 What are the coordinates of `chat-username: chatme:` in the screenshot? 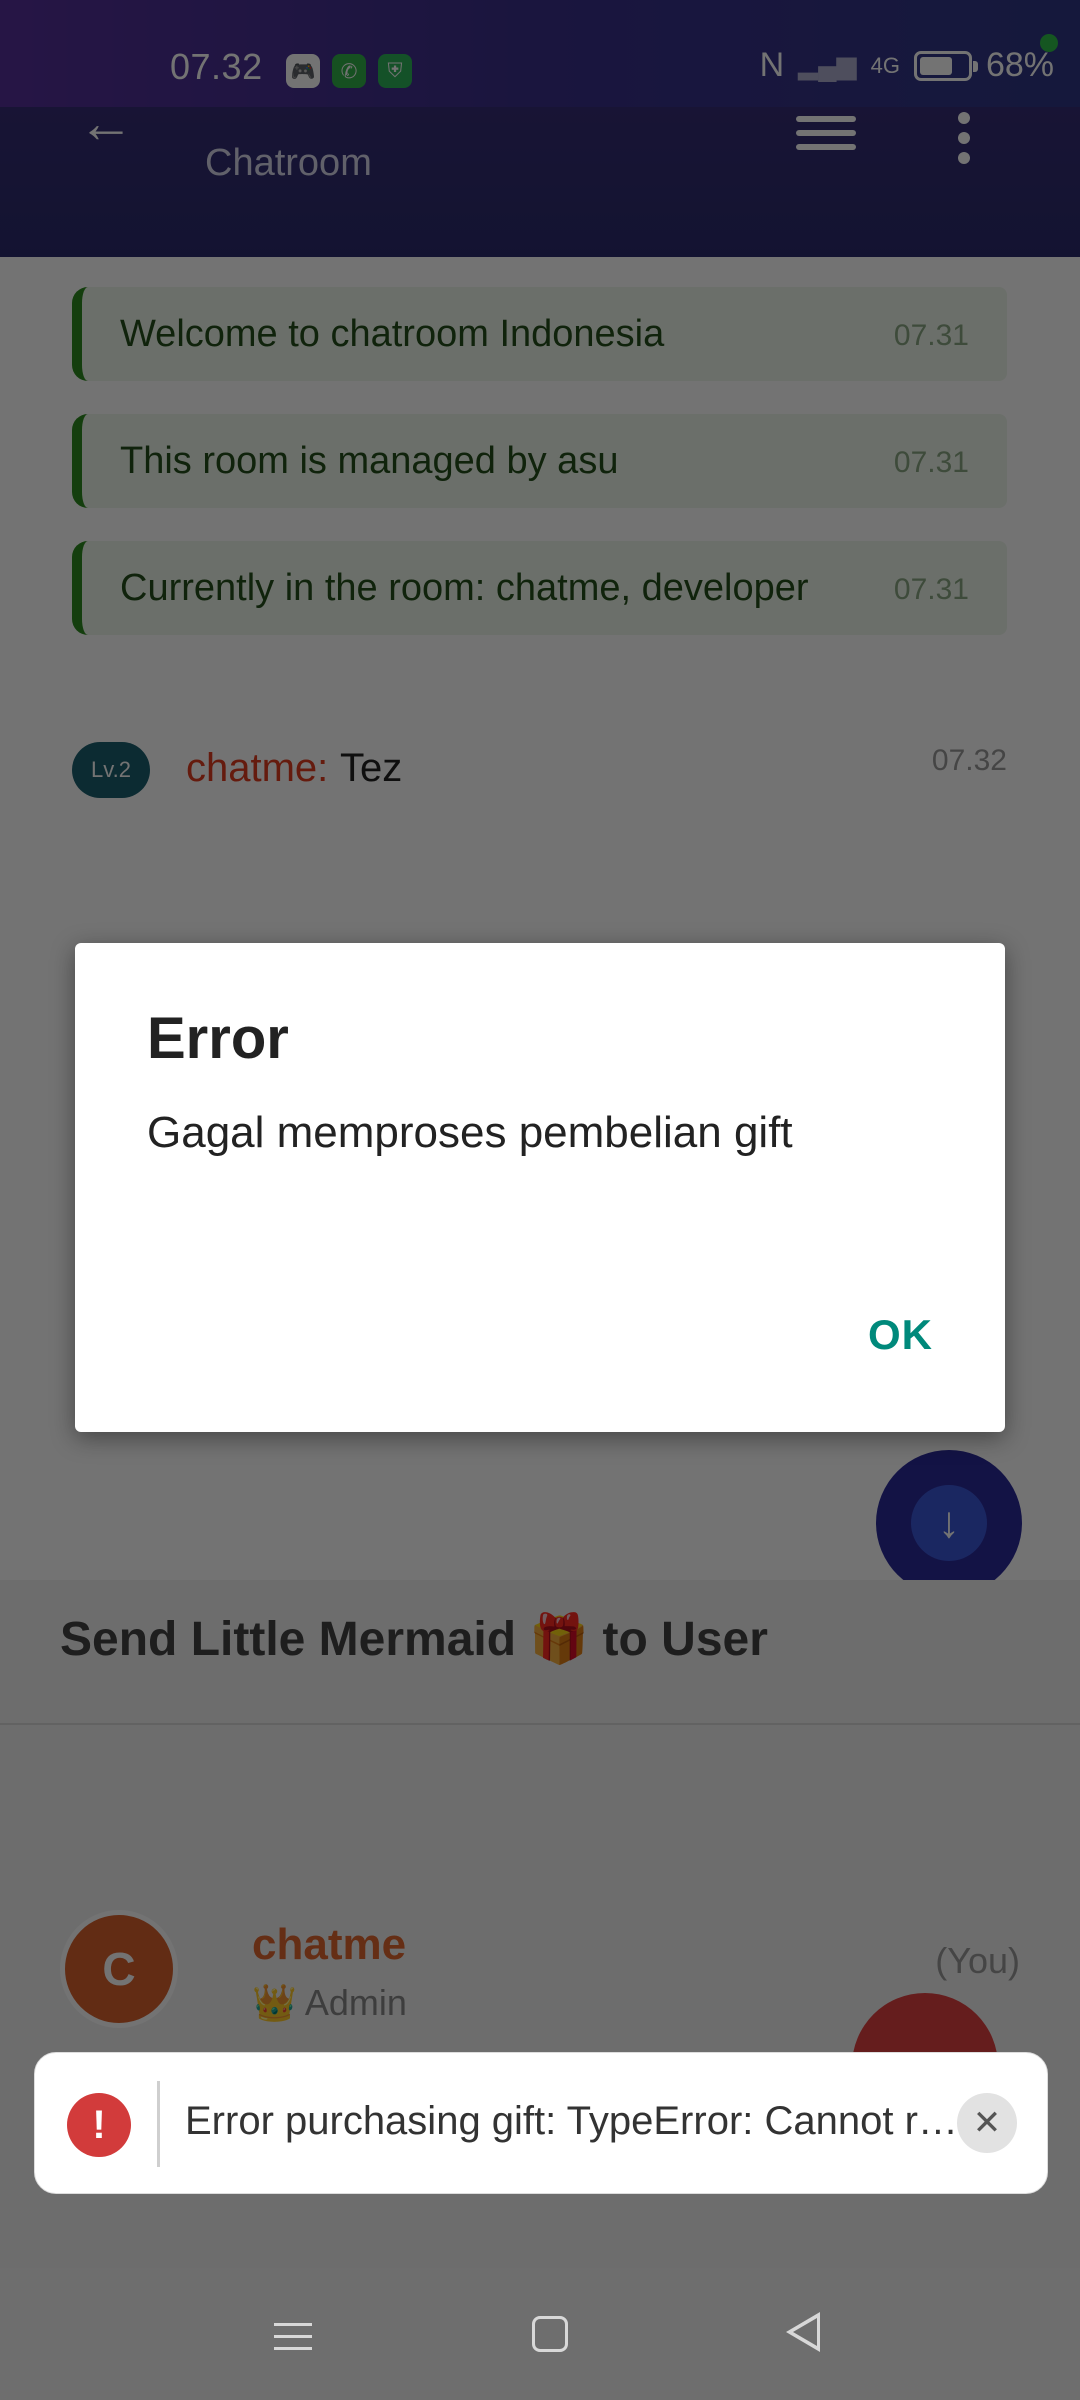 It's located at (257, 768).